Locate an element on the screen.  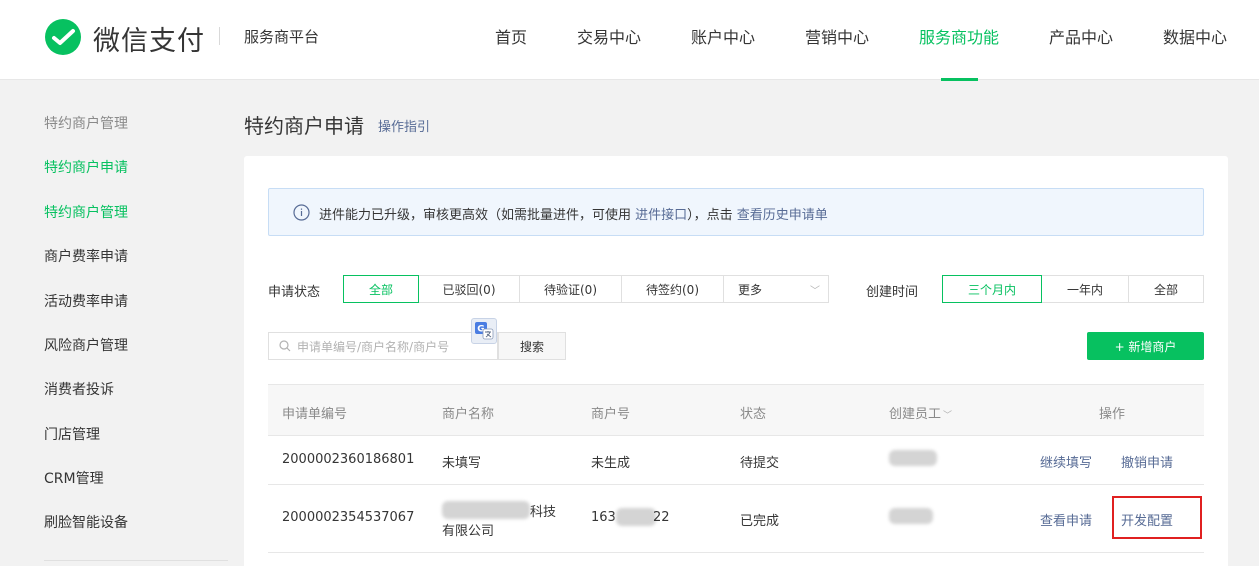
row-status: 已完成 is located at coordinates (760, 521).